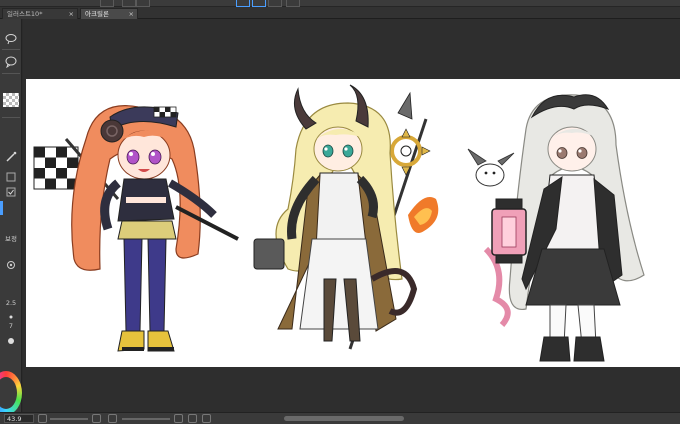 This screenshot has height=424, width=680. What do you see at coordinates (206, 418) in the screenshot?
I see `flip-icon` at bounding box center [206, 418].